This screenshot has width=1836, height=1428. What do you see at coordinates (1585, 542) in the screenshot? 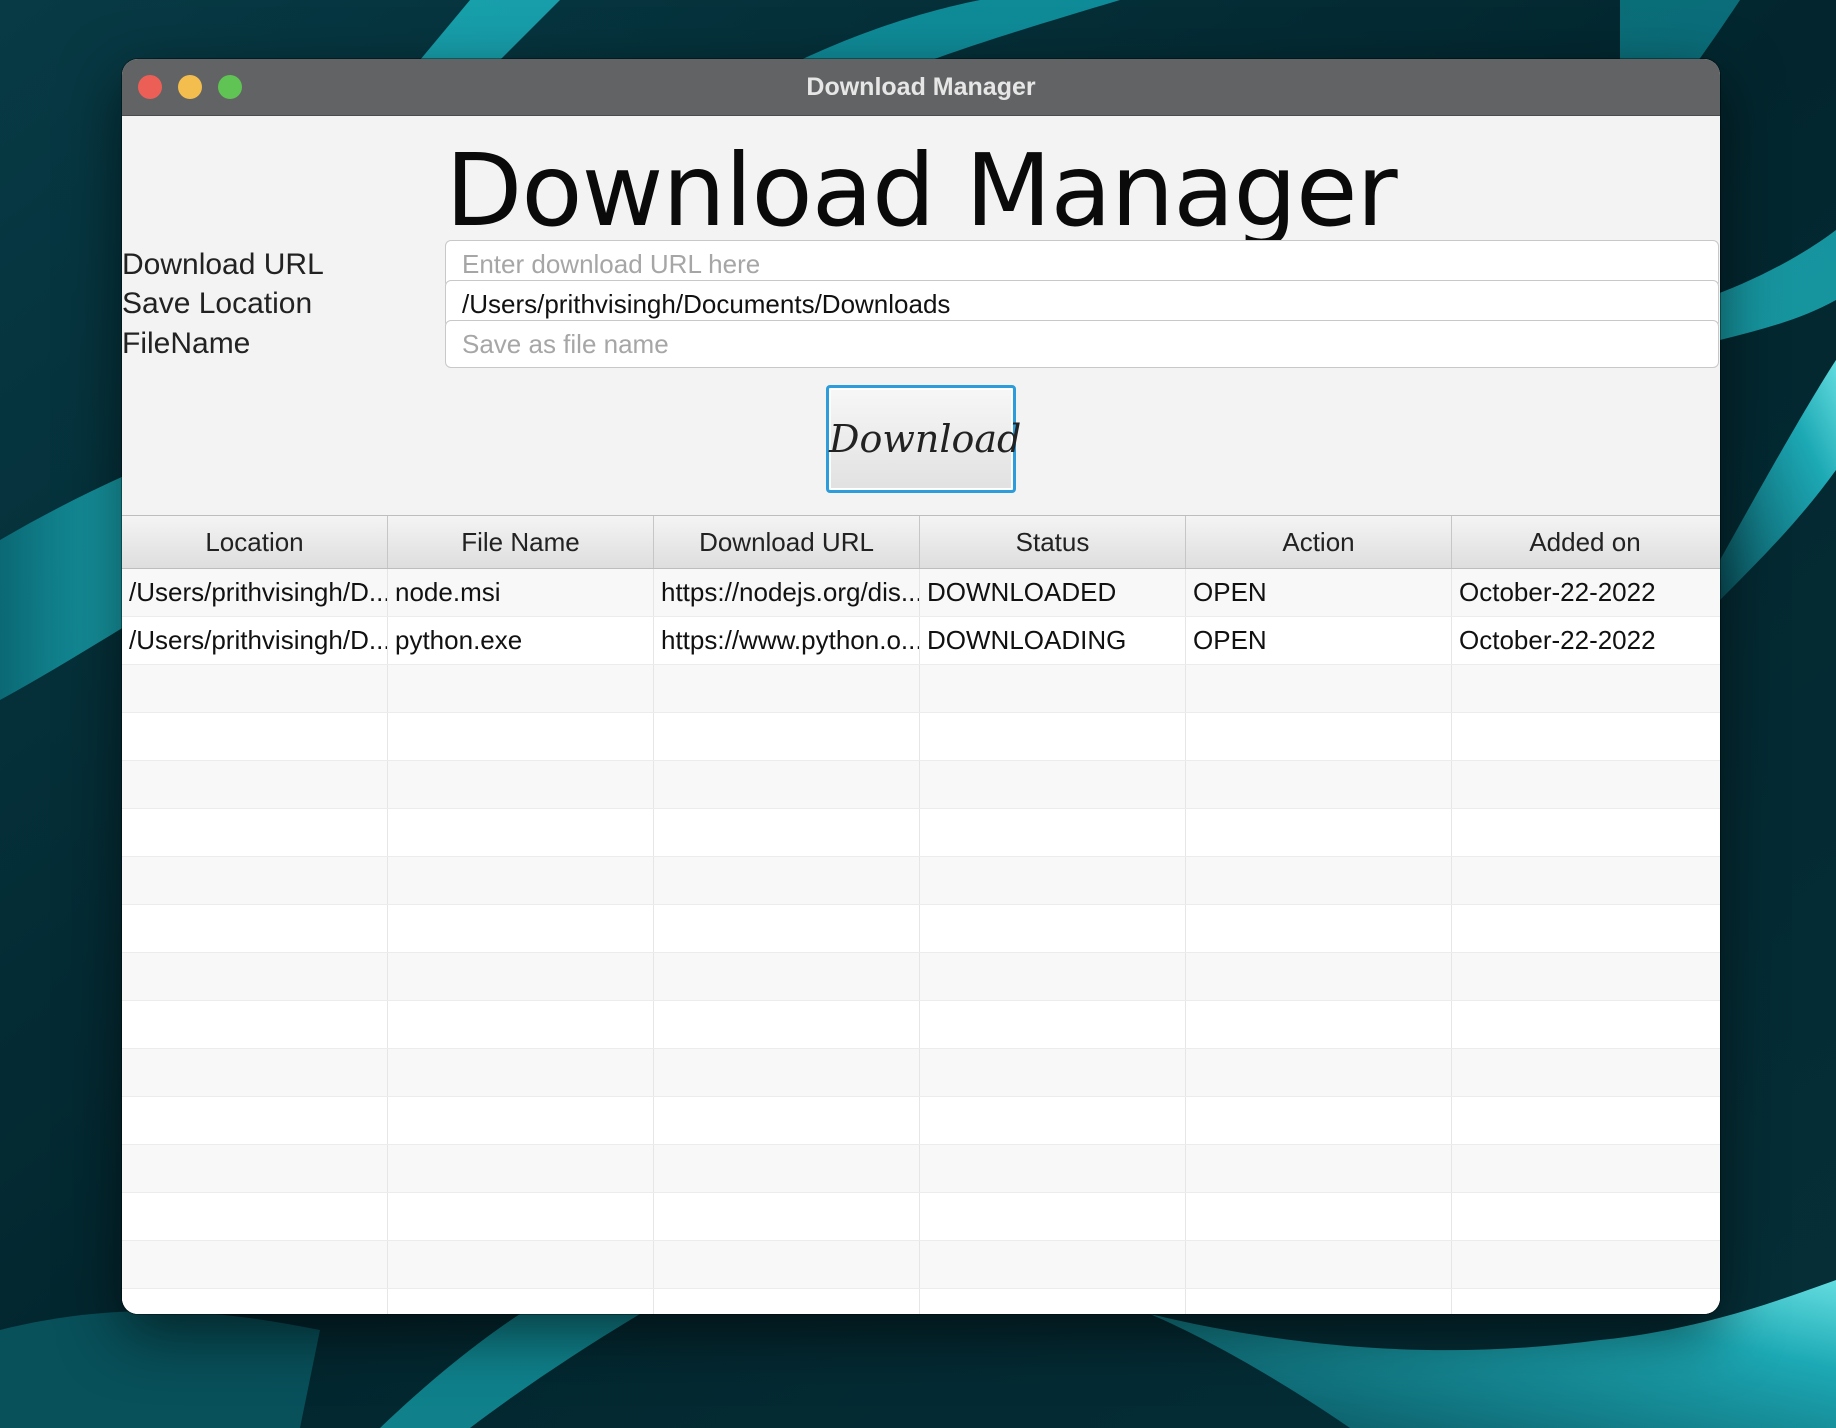
I see `column-header-added-on: Added on` at bounding box center [1585, 542].